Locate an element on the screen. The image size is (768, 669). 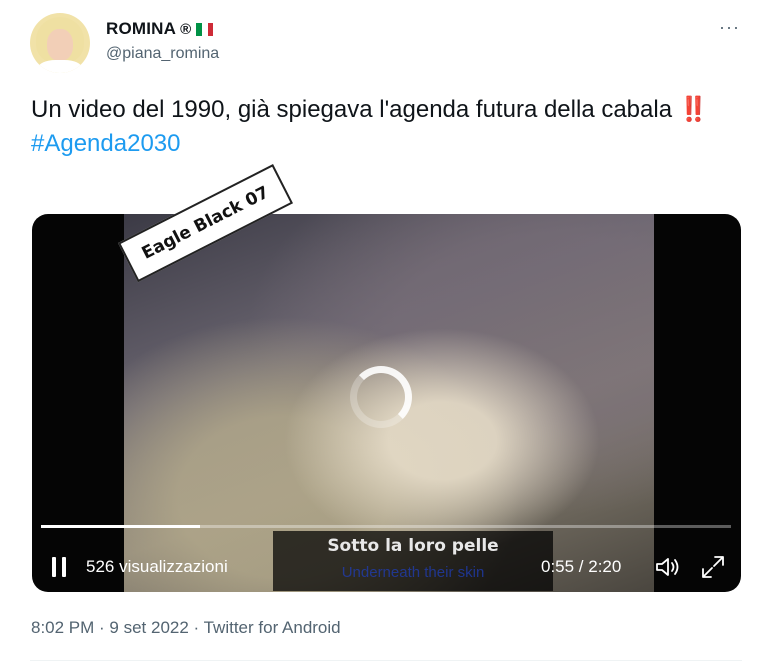
subtitle-main: Sotto la loro pelle is located at coordinates (413, 546).